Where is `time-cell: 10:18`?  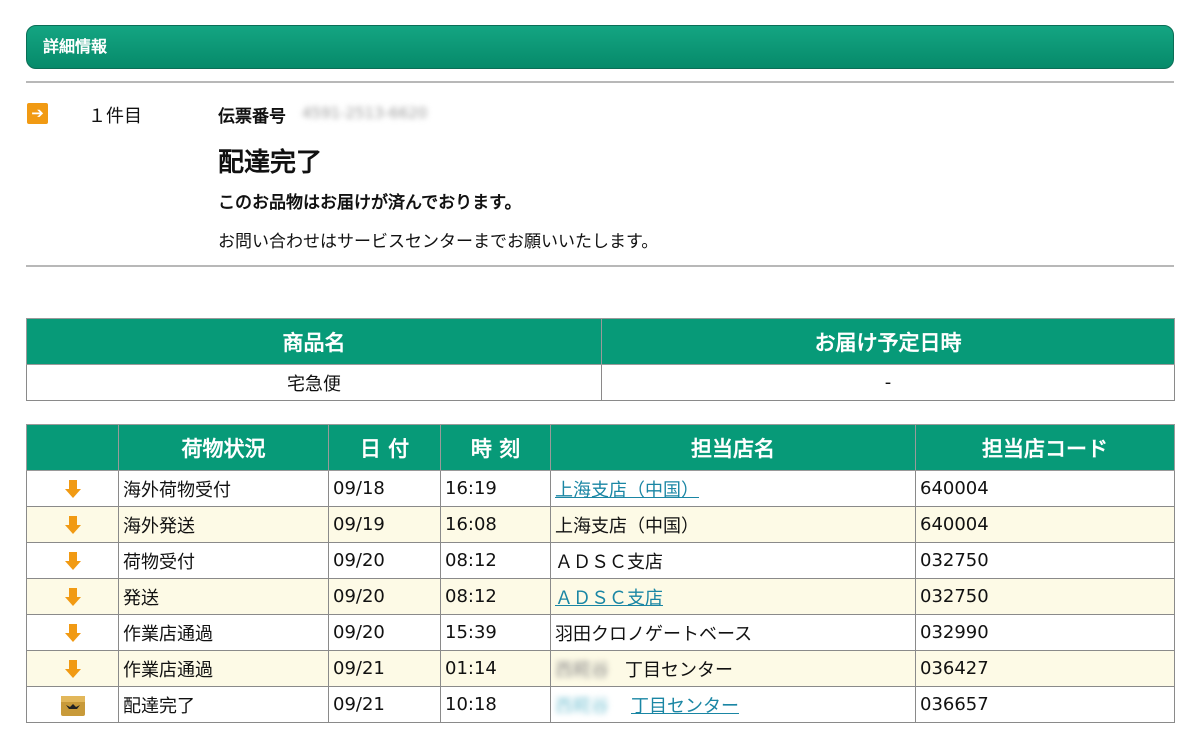
time-cell: 10:18 is located at coordinates (495, 704).